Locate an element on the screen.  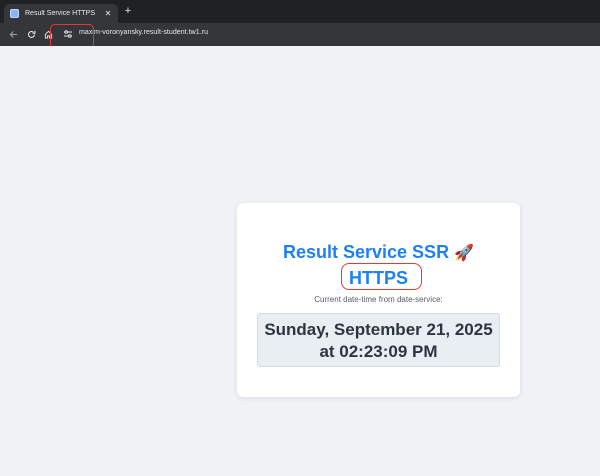
time-line: at 02:23:09 PM is located at coordinates (378, 351).